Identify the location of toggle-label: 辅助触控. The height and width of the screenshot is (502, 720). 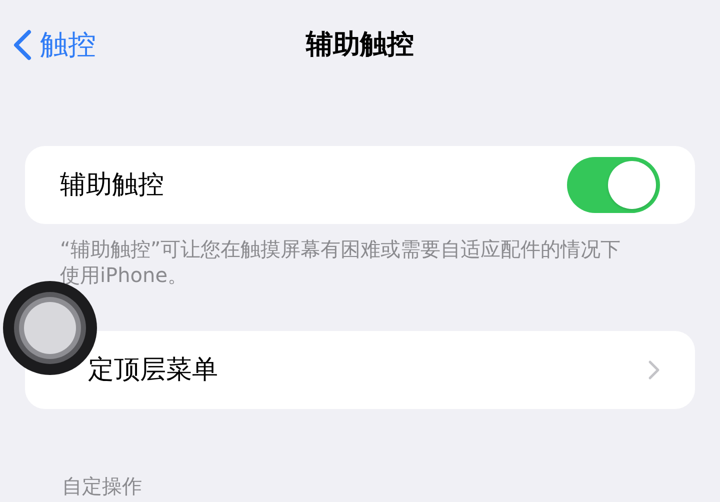
(112, 185).